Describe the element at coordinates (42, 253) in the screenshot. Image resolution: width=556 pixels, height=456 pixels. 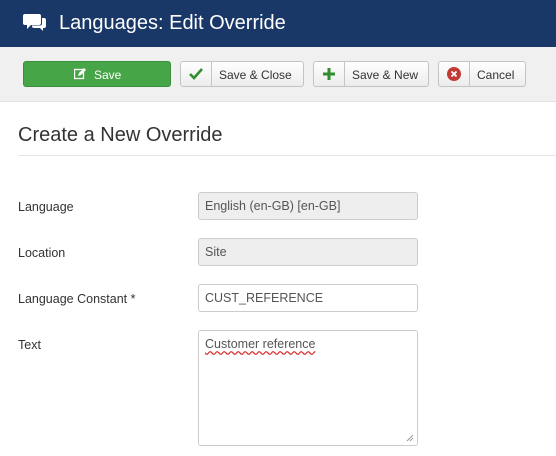
I see `location-label: Location` at that location.